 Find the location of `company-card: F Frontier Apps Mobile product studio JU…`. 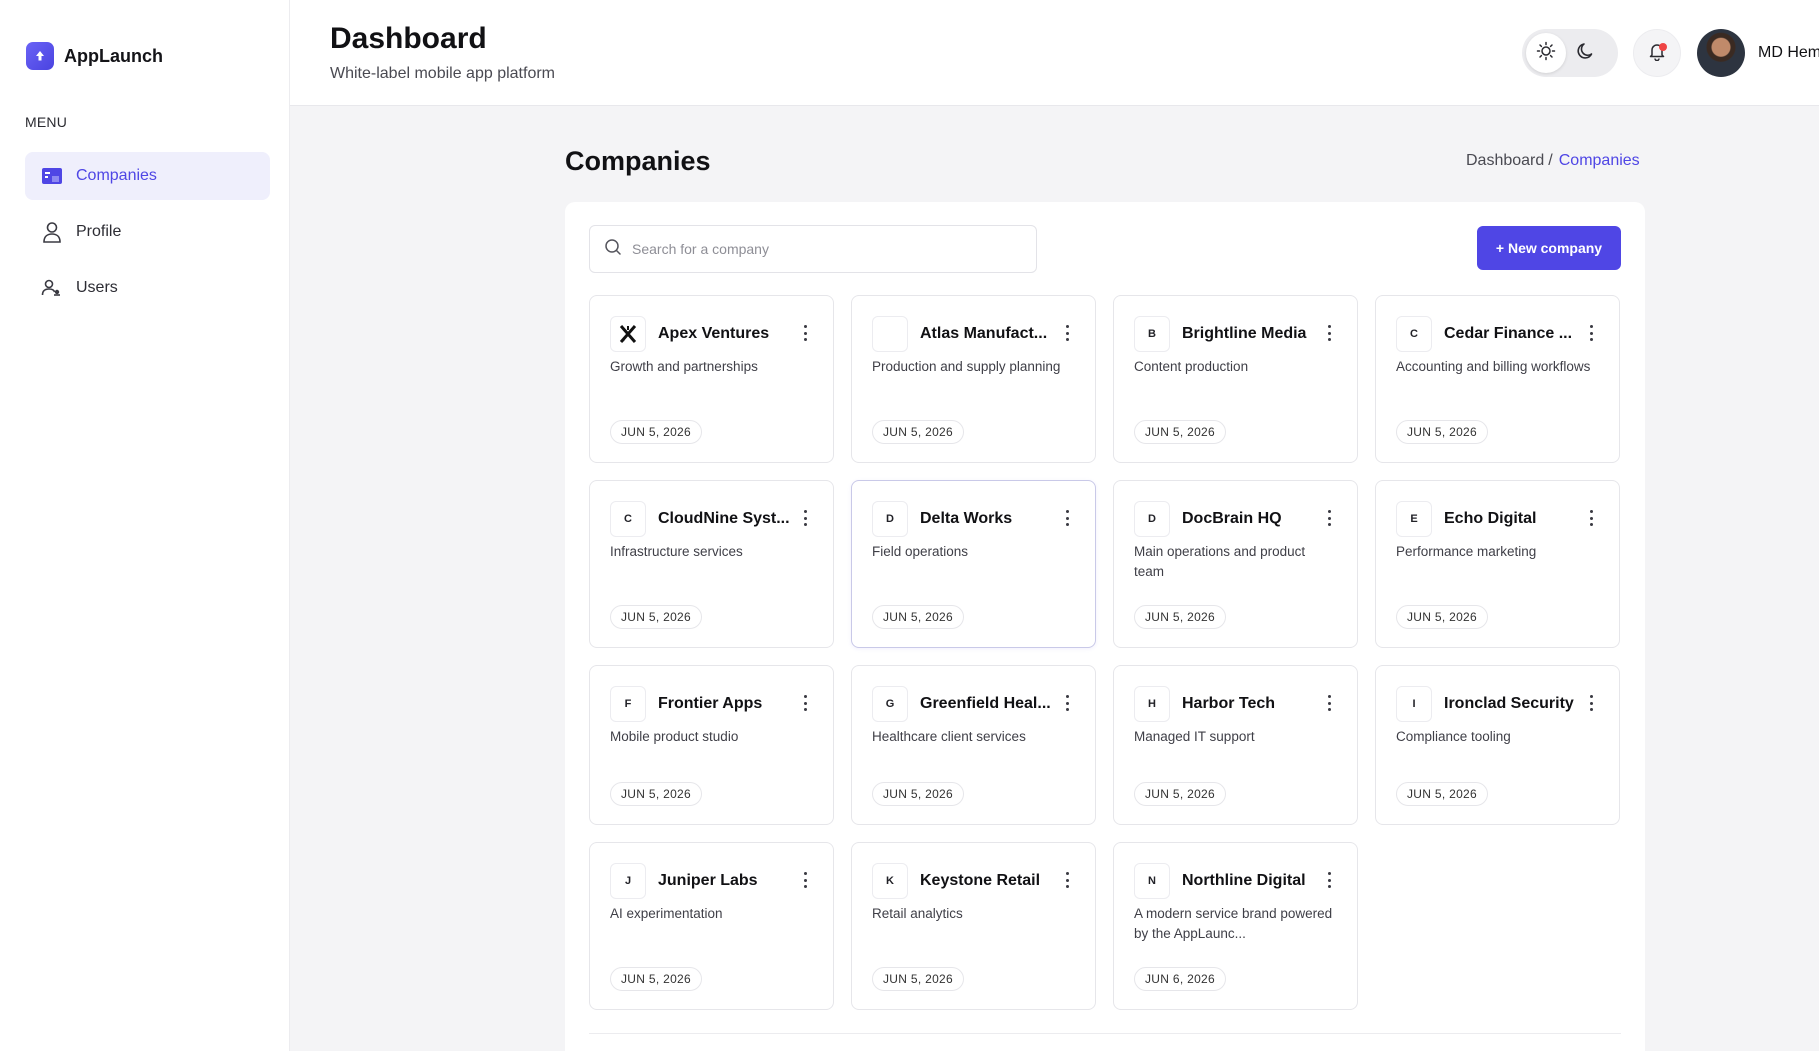

company-card: F Frontier Apps Mobile product studio JU… is located at coordinates (711, 745).